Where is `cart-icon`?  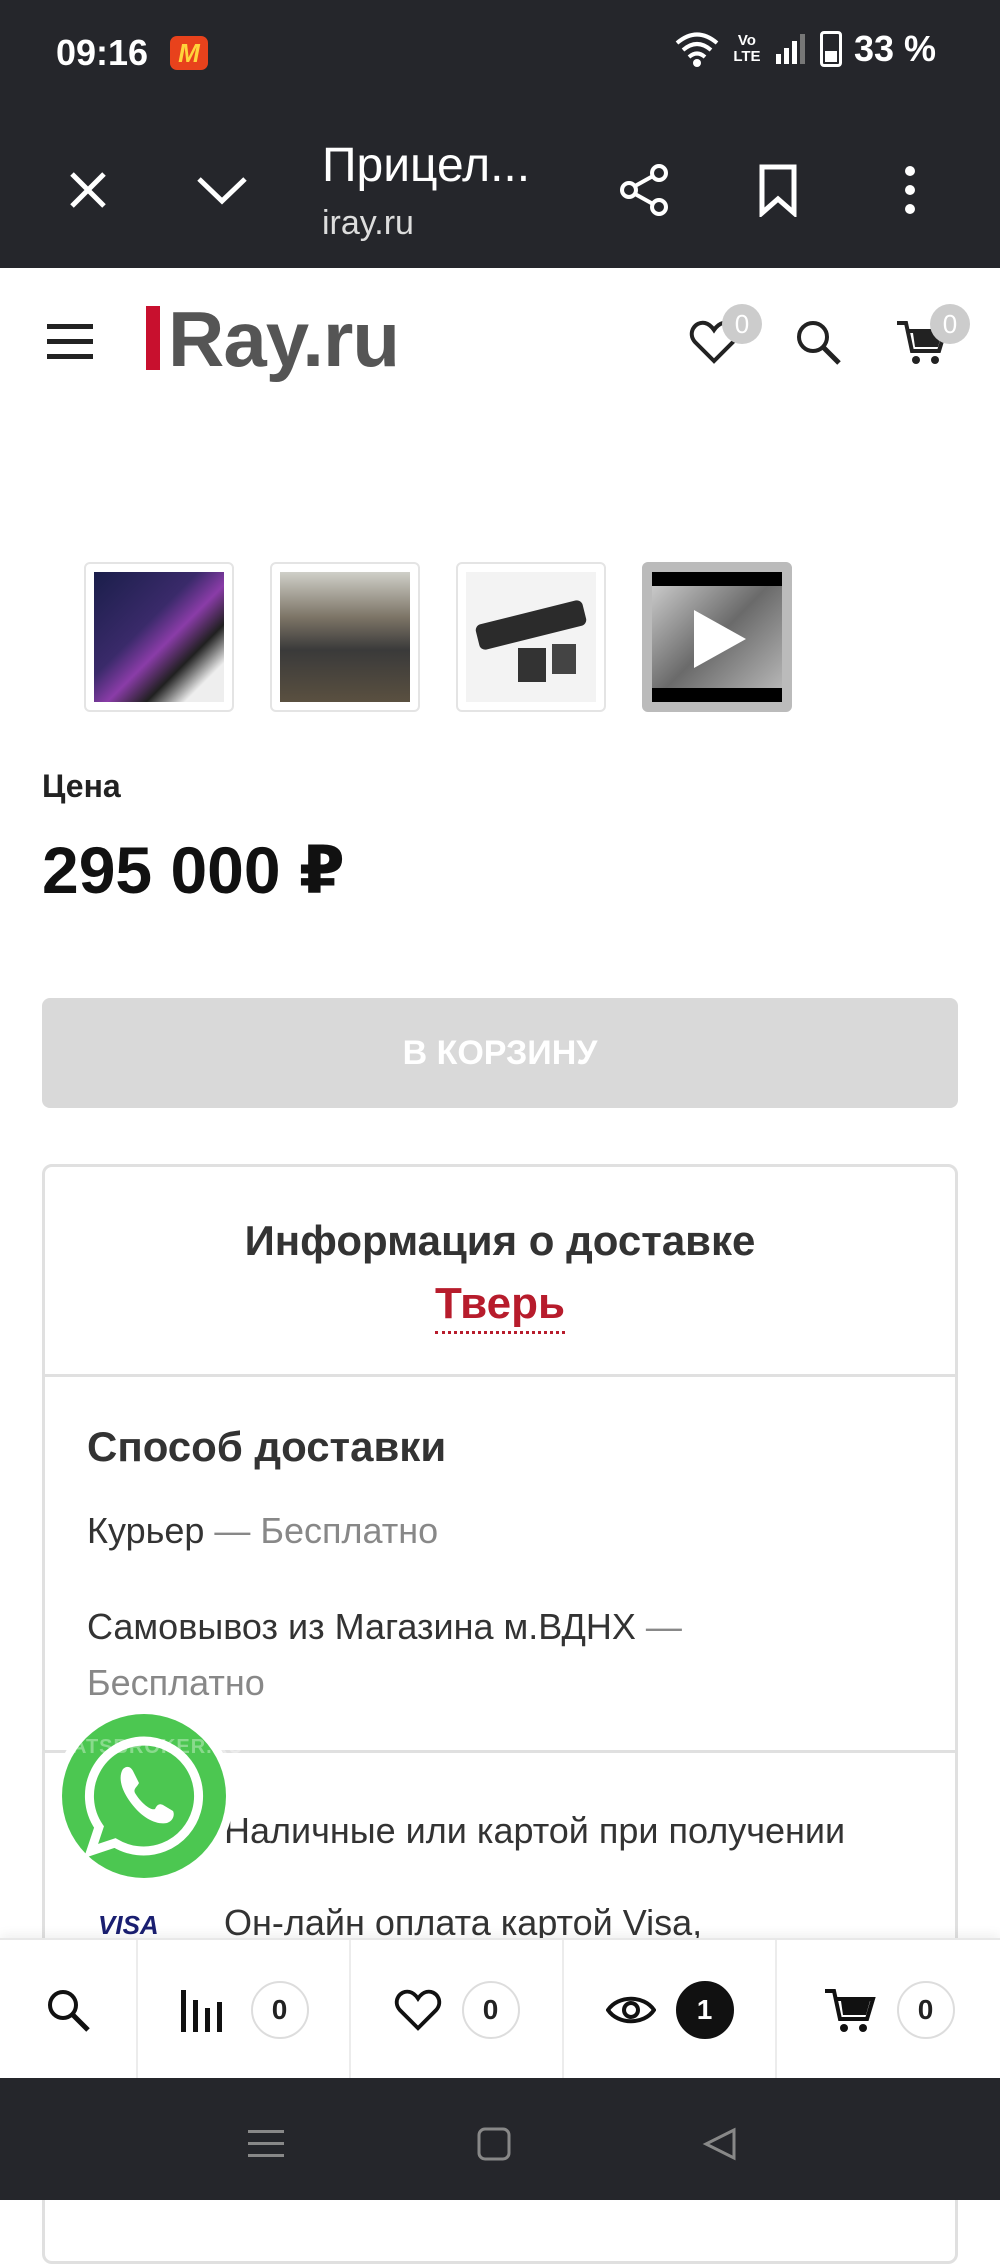
cart-icon is located at coordinates (850, 2010).